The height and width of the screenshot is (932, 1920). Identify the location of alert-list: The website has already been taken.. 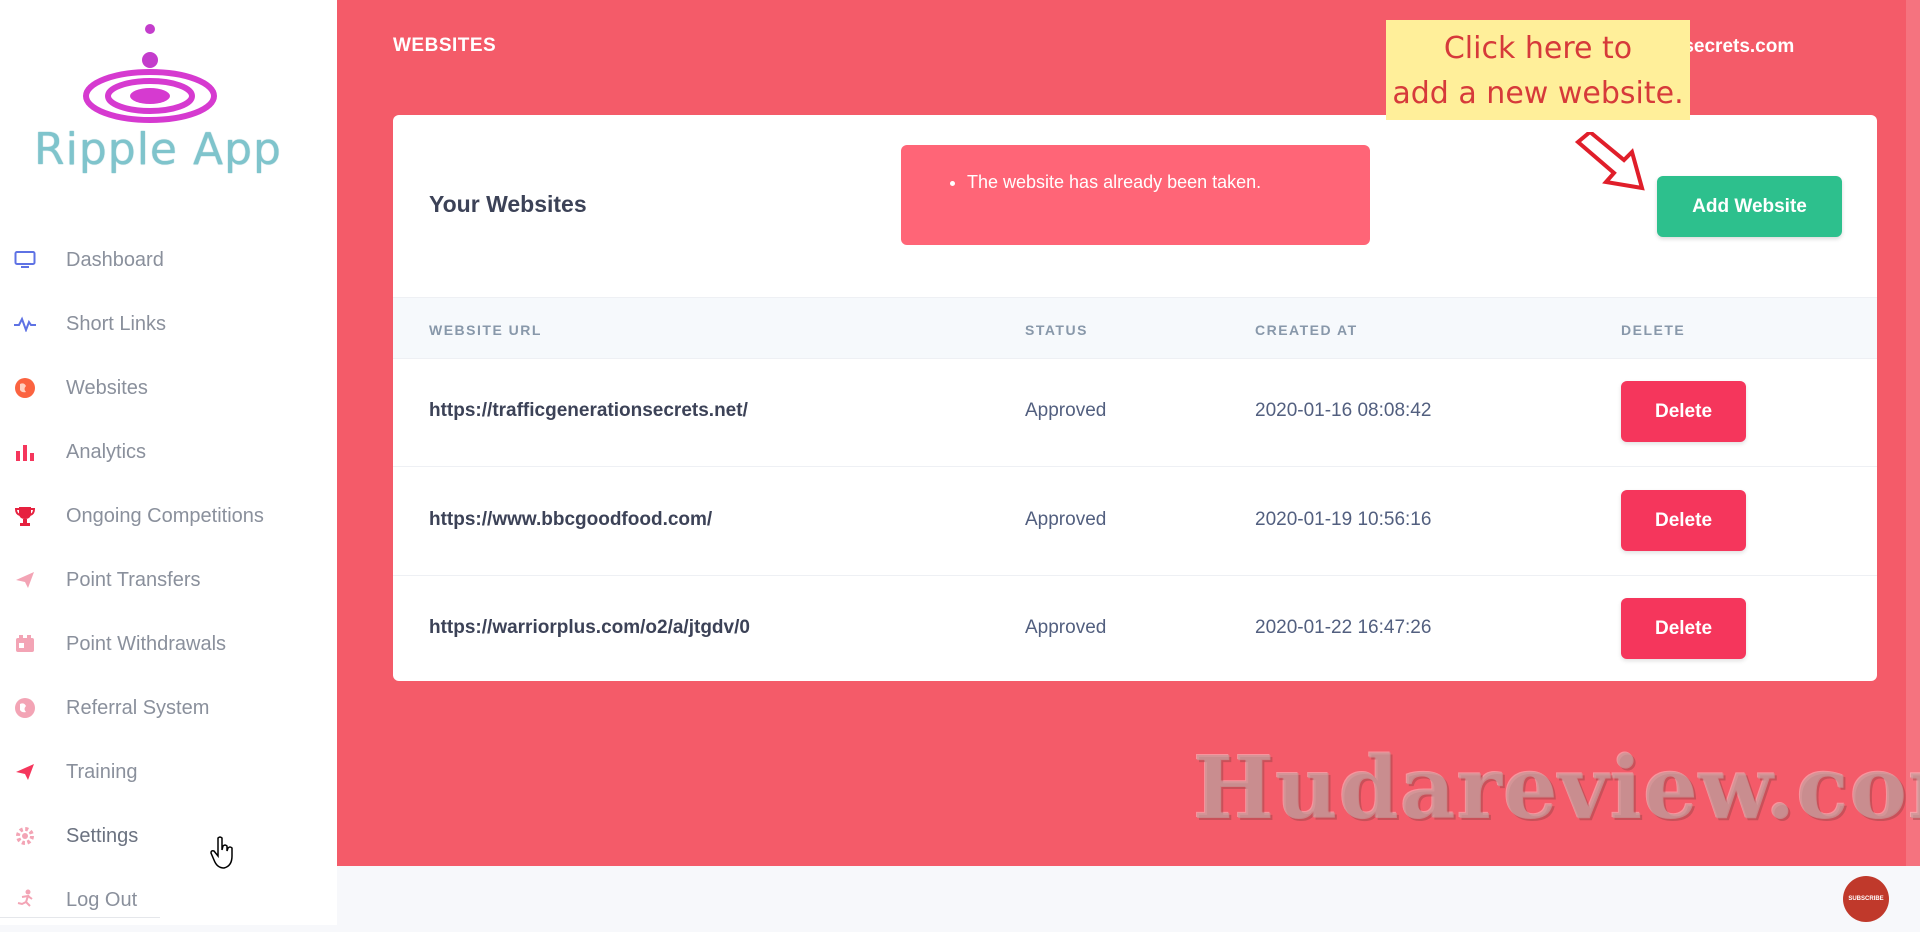
(1081, 182).